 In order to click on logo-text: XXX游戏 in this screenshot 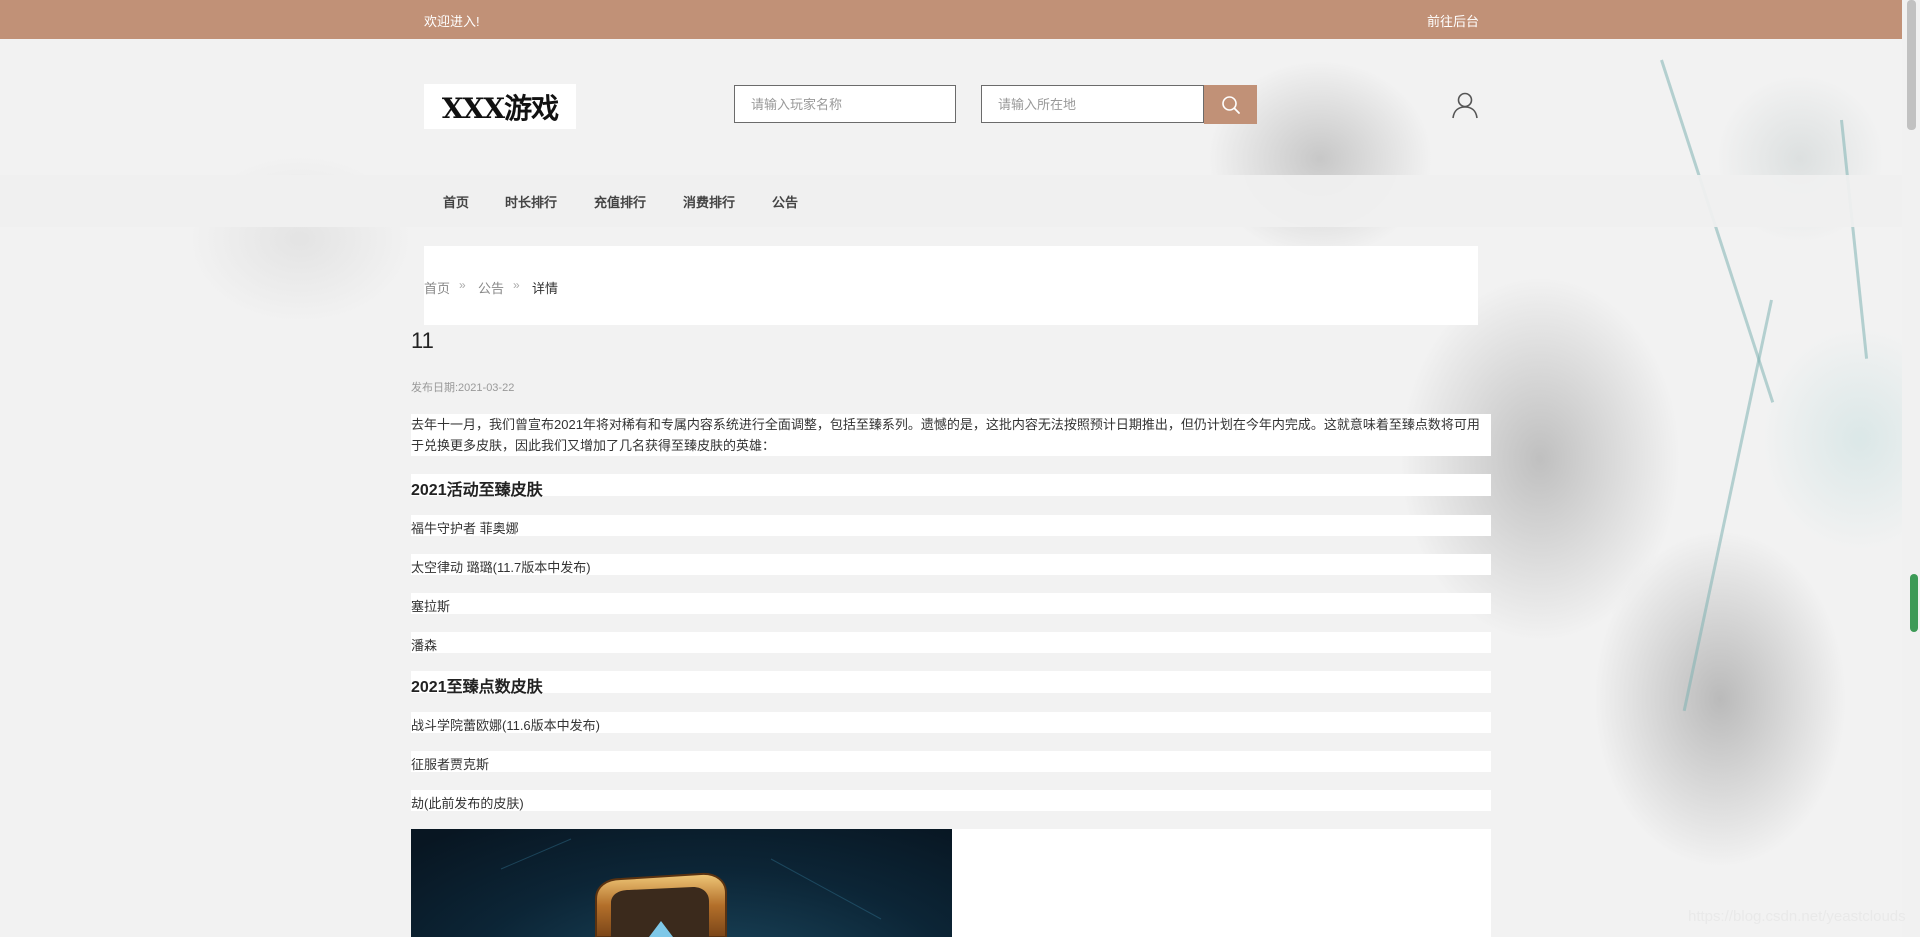, I will do `click(500, 108)`.